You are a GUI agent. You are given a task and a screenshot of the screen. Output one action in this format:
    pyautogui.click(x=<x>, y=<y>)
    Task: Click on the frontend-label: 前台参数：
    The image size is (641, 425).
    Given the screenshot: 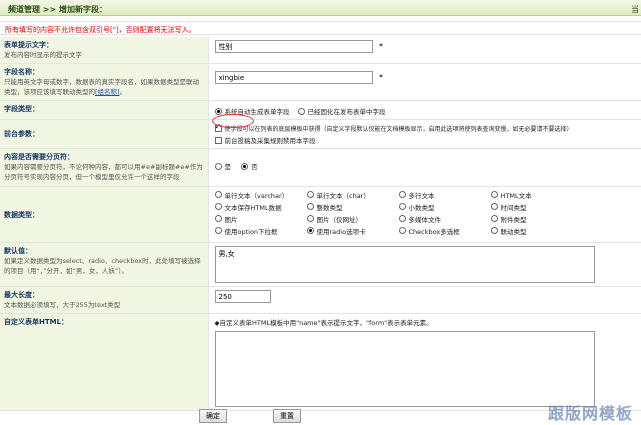 What is the action you would take?
    pyautogui.click(x=21, y=134)
    